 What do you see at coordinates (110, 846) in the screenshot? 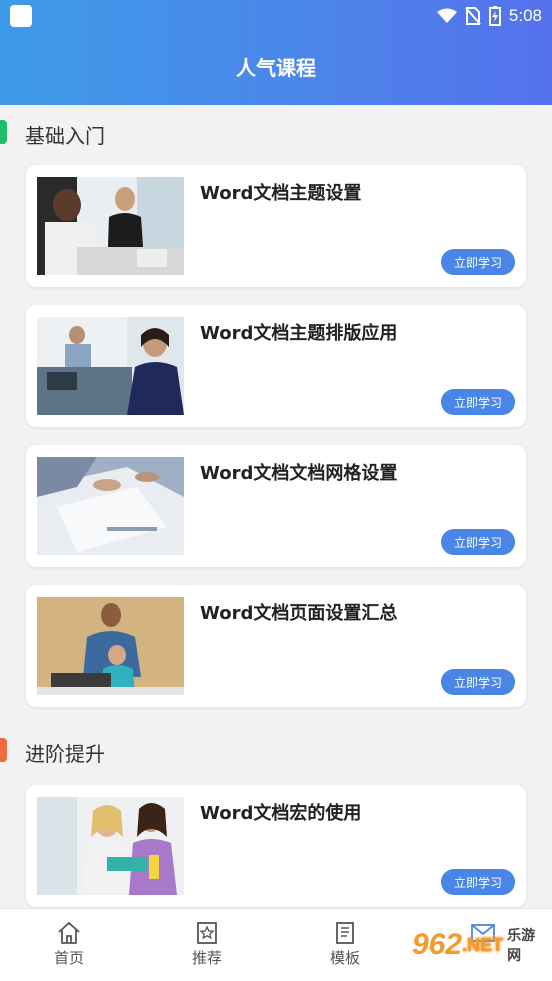
I see `students-image` at bounding box center [110, 846].